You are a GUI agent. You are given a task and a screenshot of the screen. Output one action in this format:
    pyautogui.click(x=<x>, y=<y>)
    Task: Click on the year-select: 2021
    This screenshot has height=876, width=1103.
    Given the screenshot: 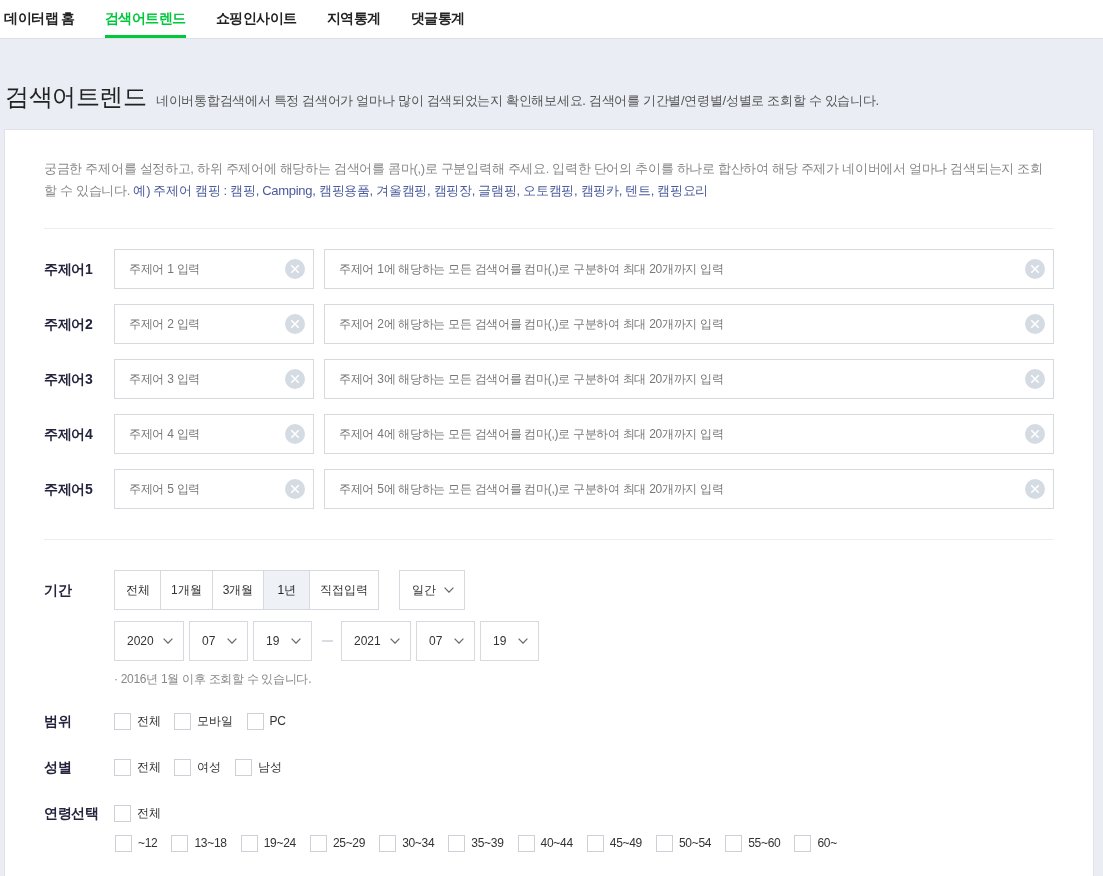 What is the action you would take?
    pyautogui.click(x=376, y=641)
    